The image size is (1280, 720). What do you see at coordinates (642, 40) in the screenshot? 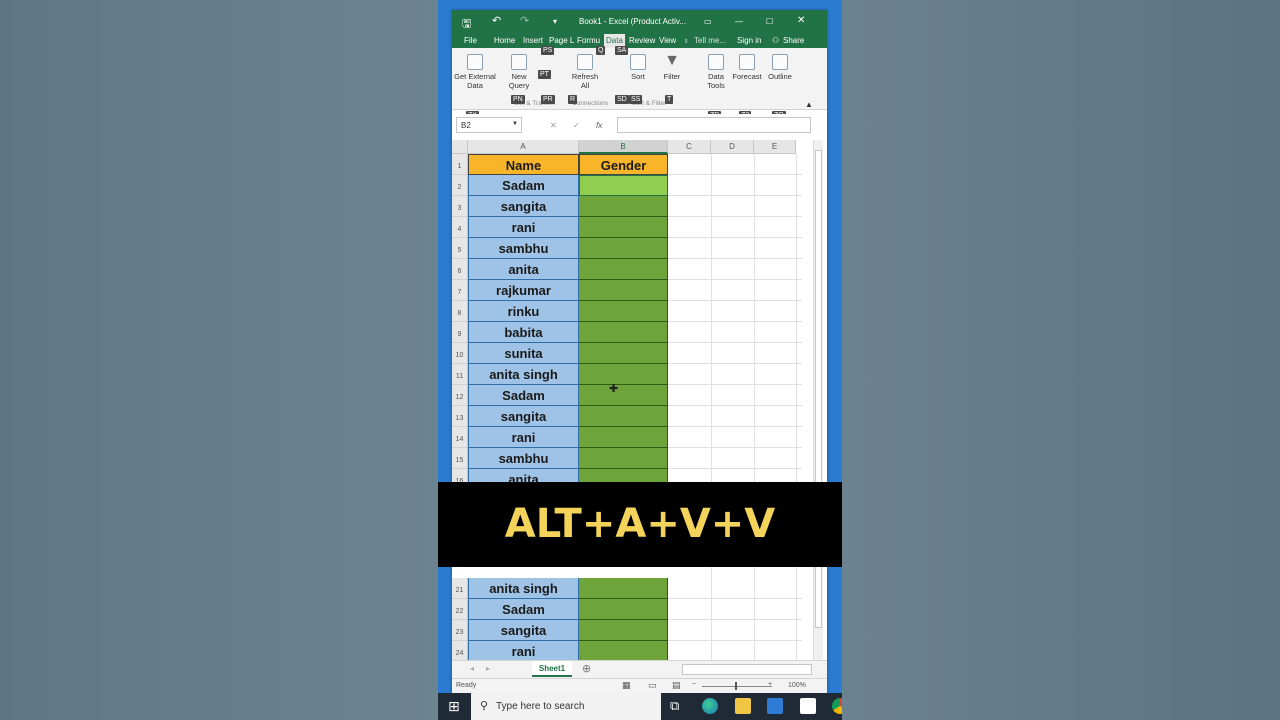
I see `tab-review: Review` at bounding box center [642, 40].